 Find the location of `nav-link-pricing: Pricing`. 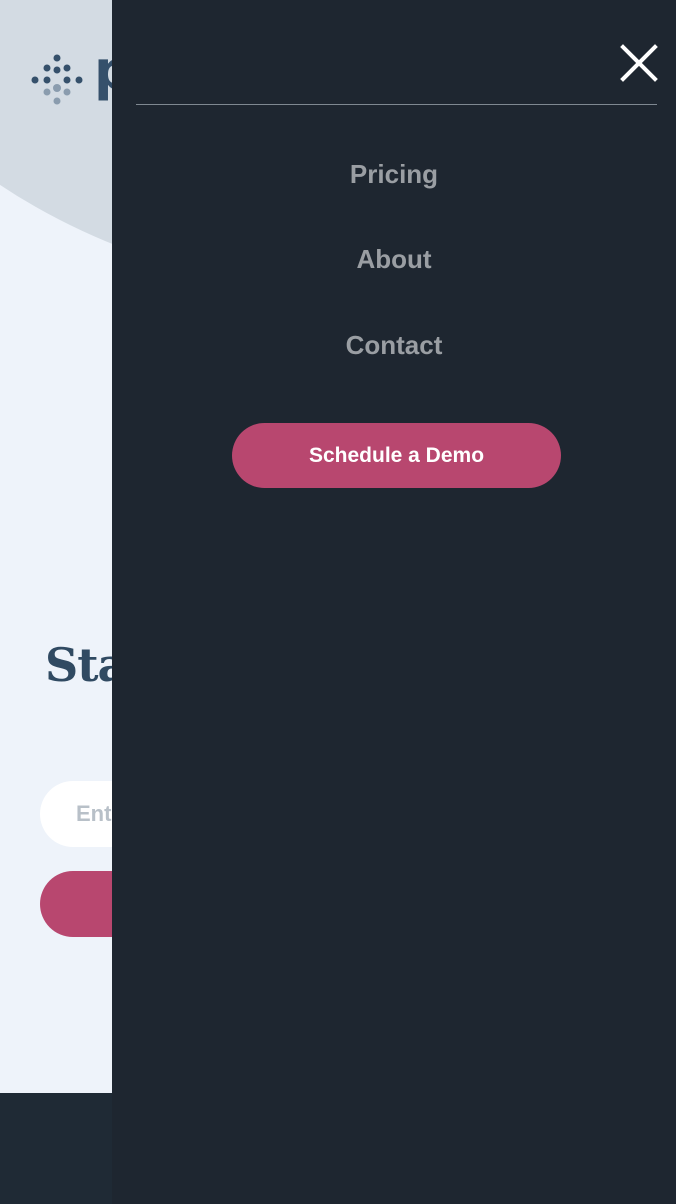

nav-link-pricing: Pricing is located at coordinates (394, 174).